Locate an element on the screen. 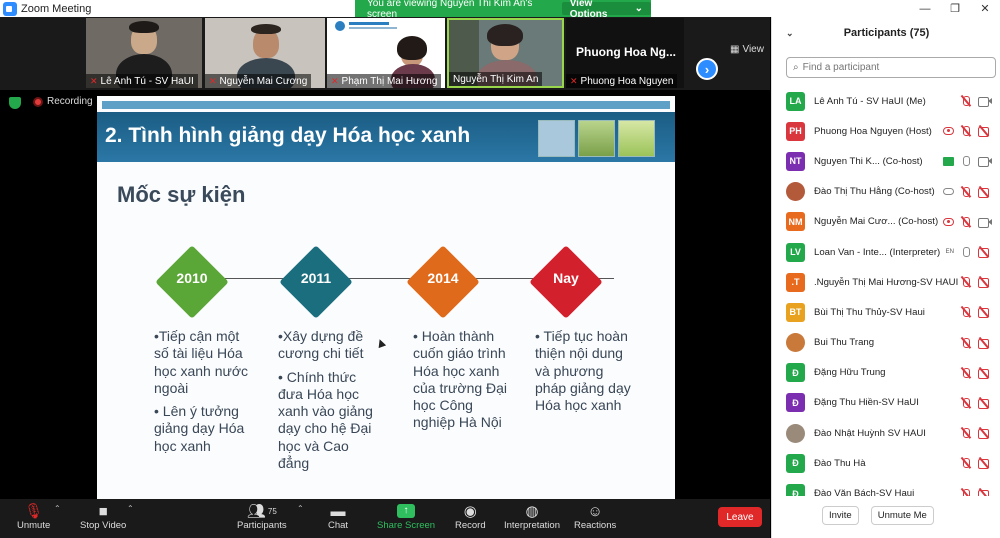 This screenshot has height=538, width=1000. participant-row: NM Nguyễn Mai Cươ... (Co-host) is located at coordinates (886, 222).